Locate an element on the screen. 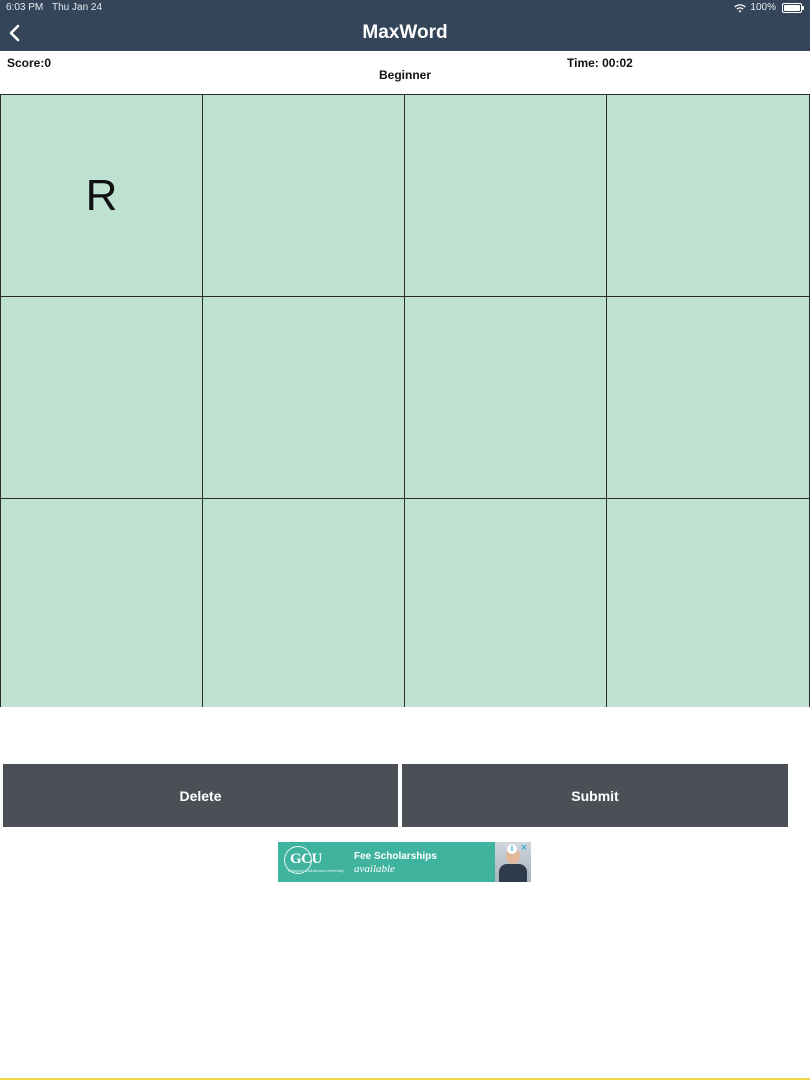 This screenshot has height=1080, width=810. ad-close-icon: × is located at coordinates (524, 848).